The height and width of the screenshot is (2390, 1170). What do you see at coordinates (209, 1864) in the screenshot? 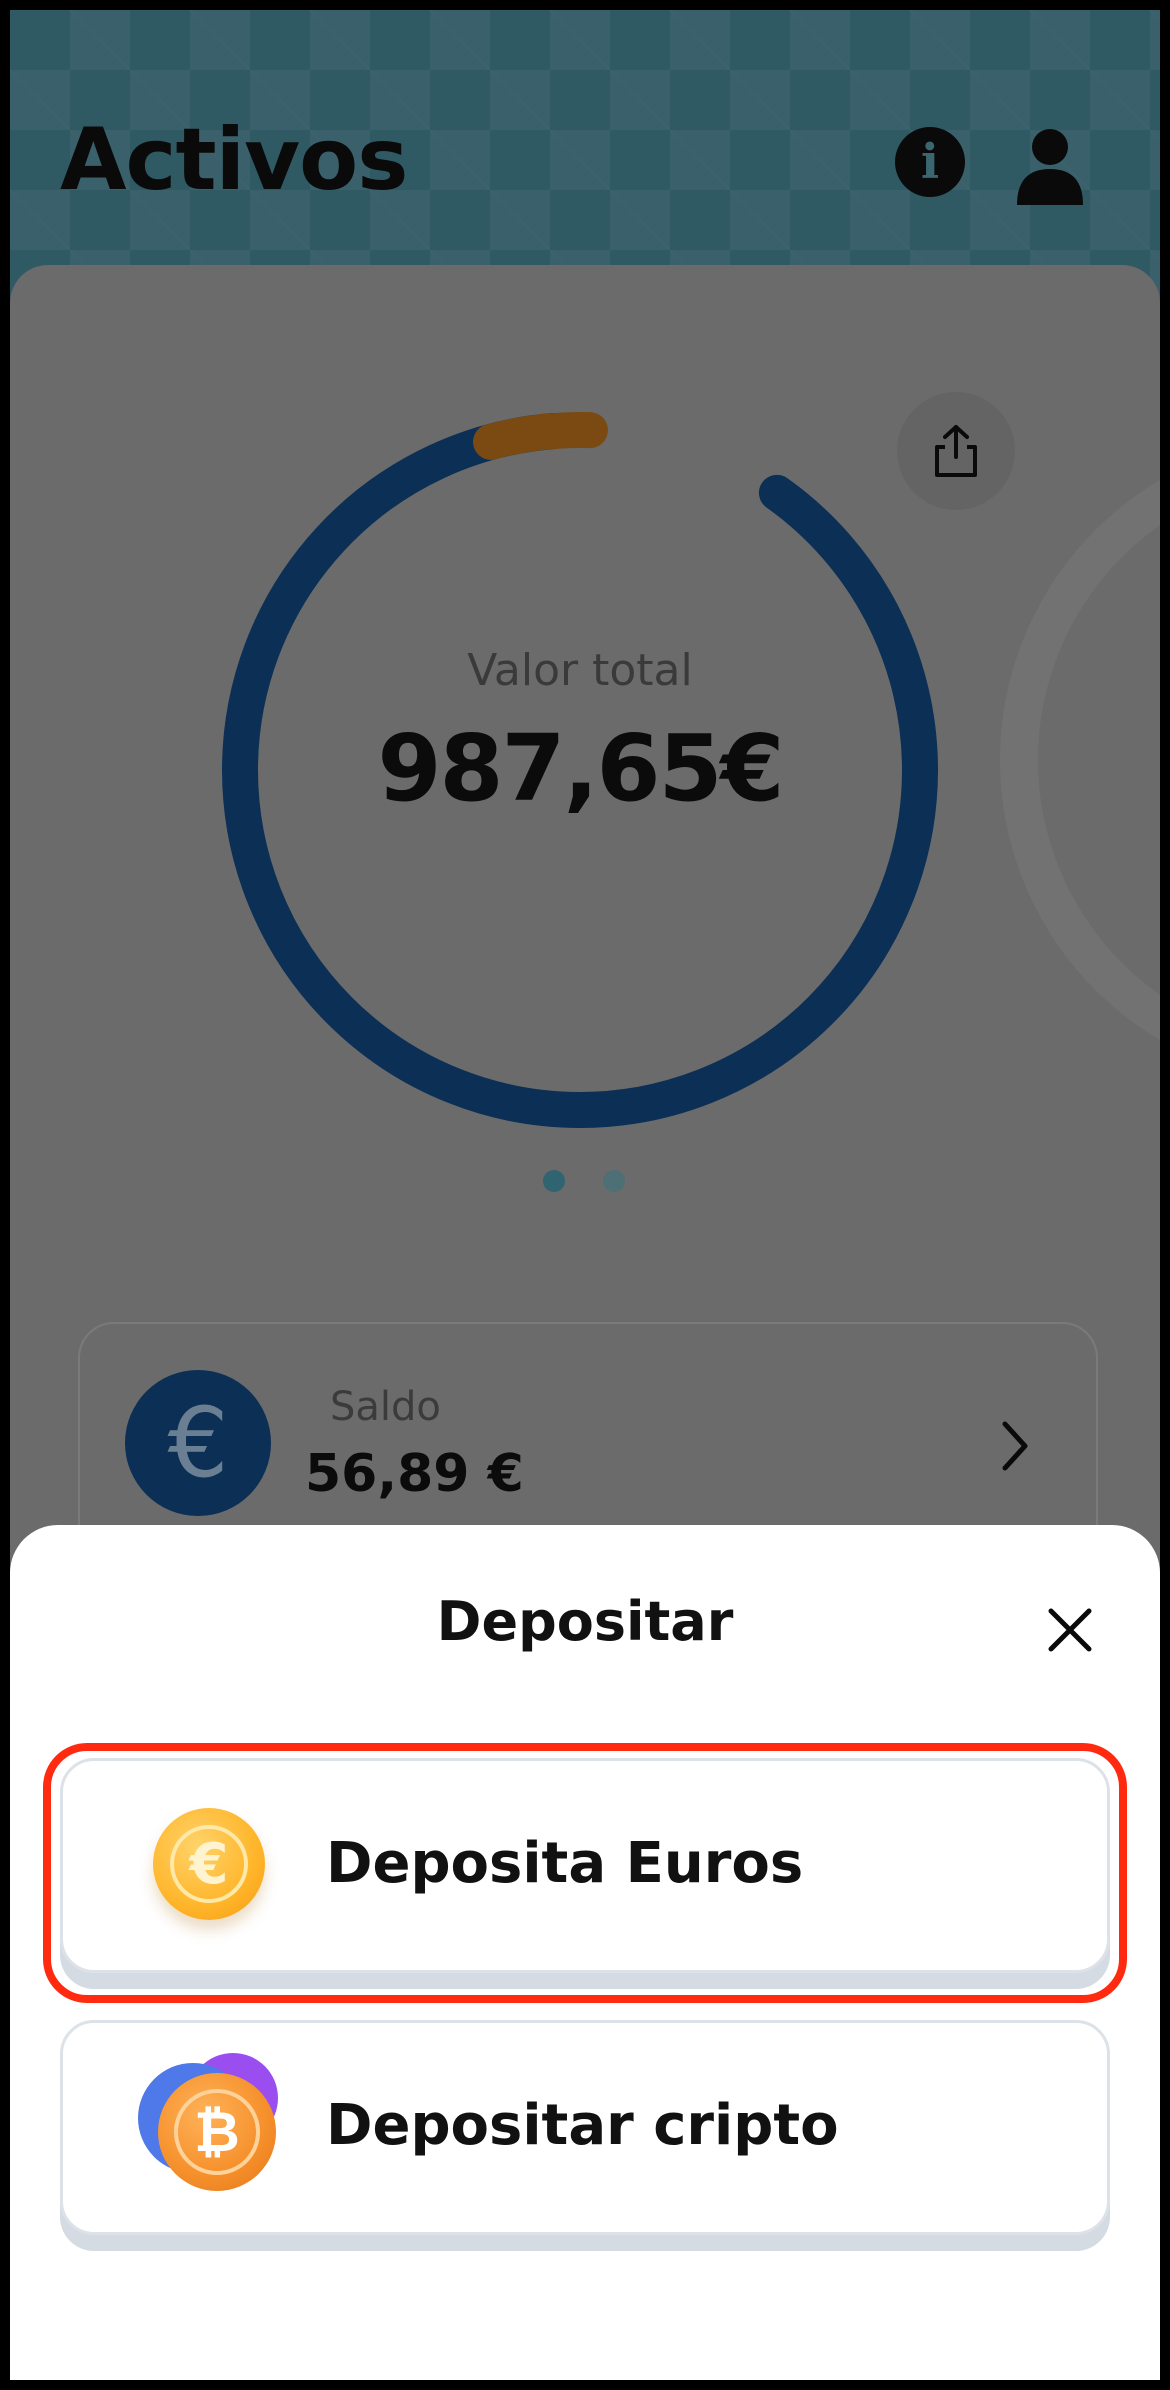
I see `euro-coin-icon: €` at bounding box center [209, 1864].